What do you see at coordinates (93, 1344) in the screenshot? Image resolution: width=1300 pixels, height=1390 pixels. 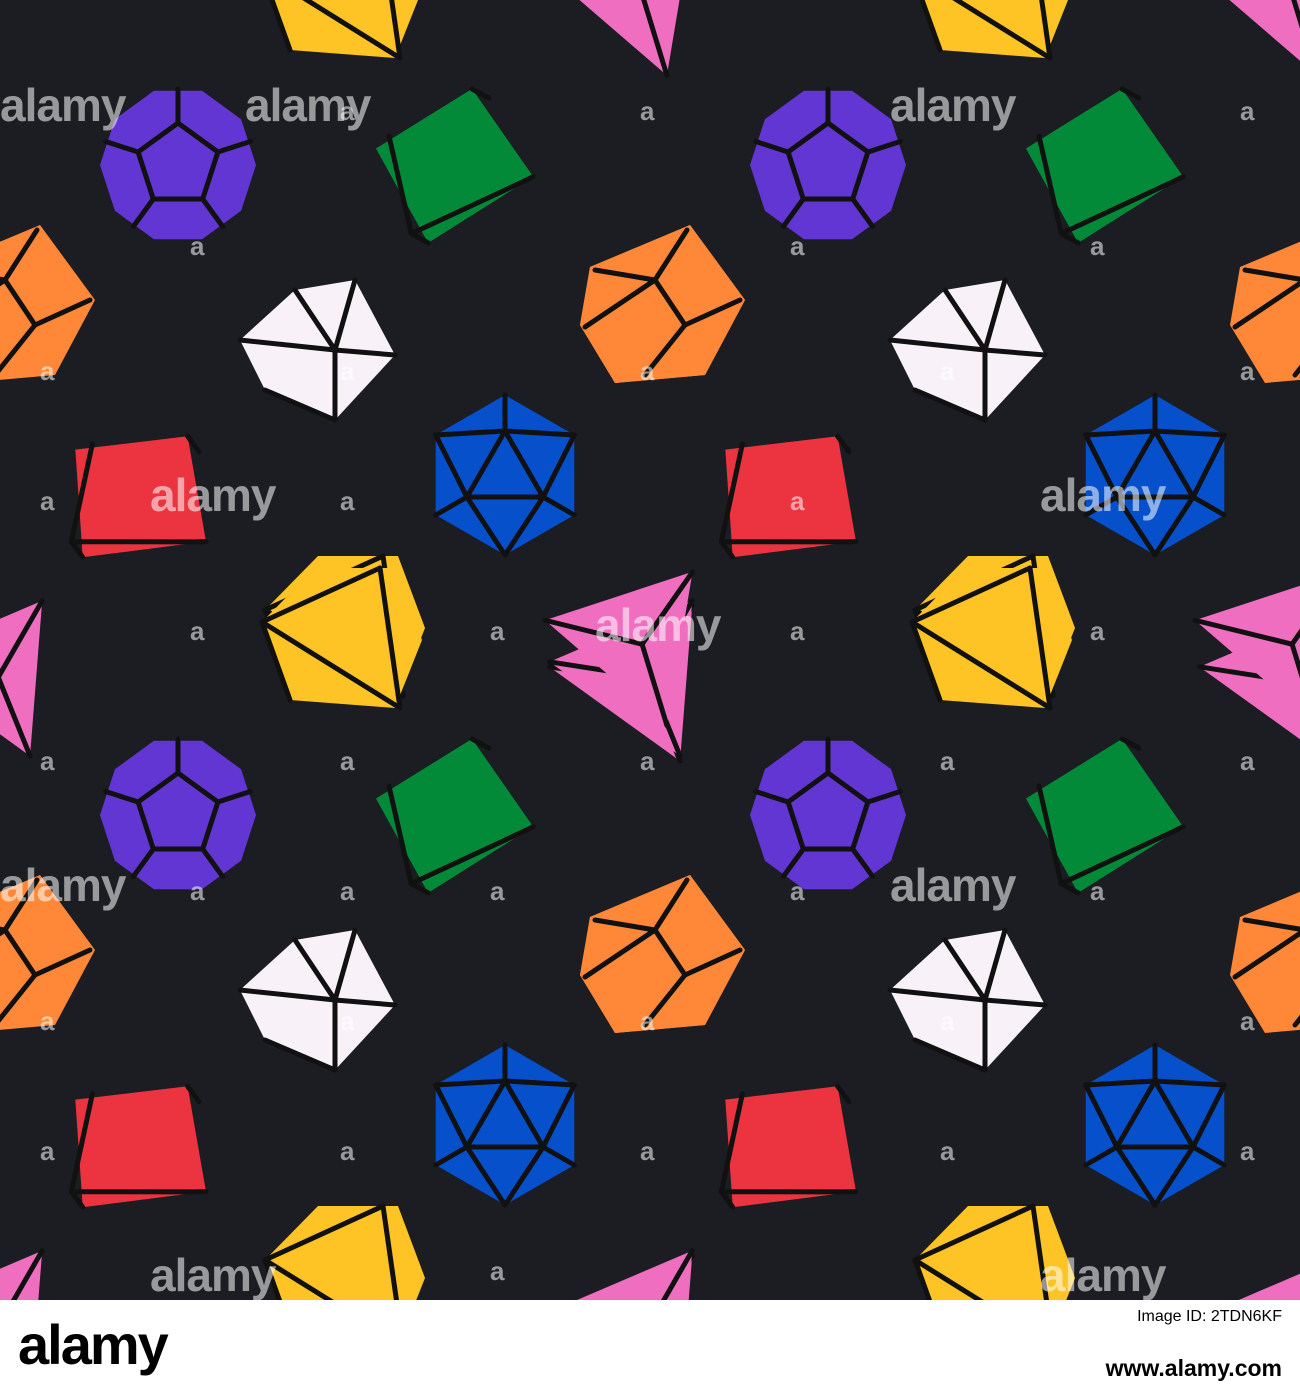 I see `brand-logo: alamy` at bounding box center [93, 1344].